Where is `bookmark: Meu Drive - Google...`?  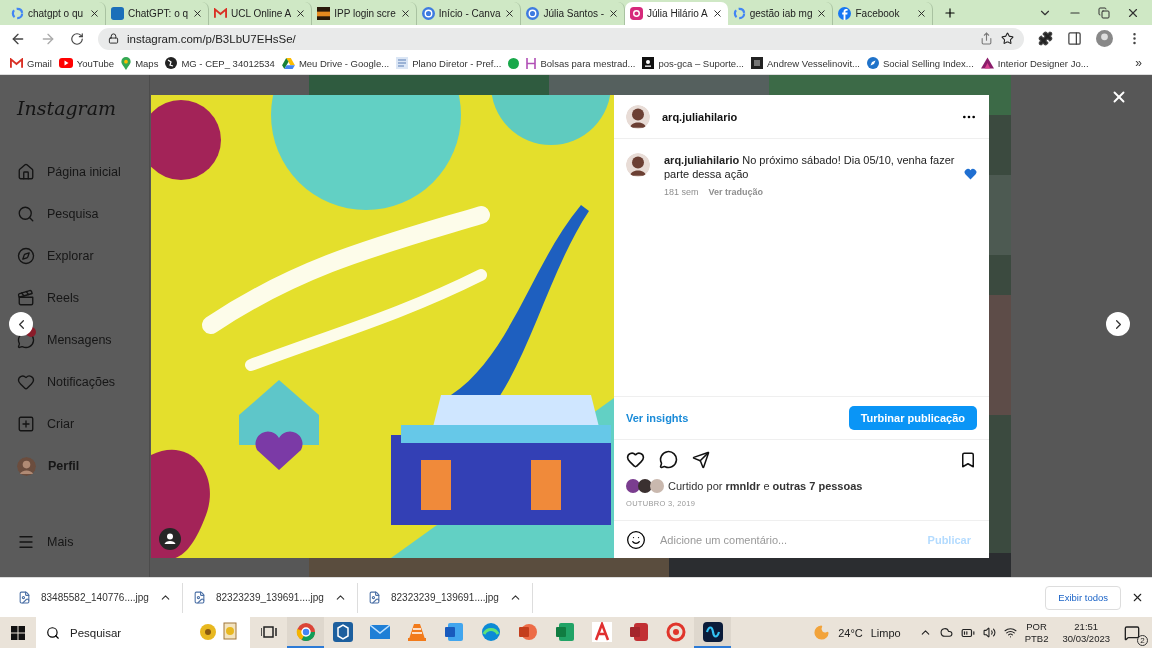
bookmark: Meu Drive - Google... is located at coordinates (335, 63).